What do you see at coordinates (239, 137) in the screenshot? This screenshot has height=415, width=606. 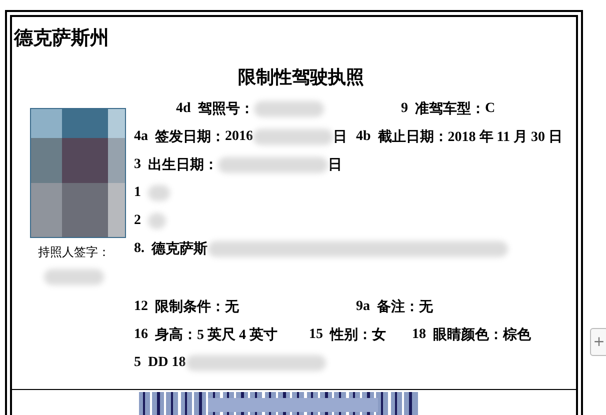 I see `field-value: 2016` at bounding box center [239, 137].